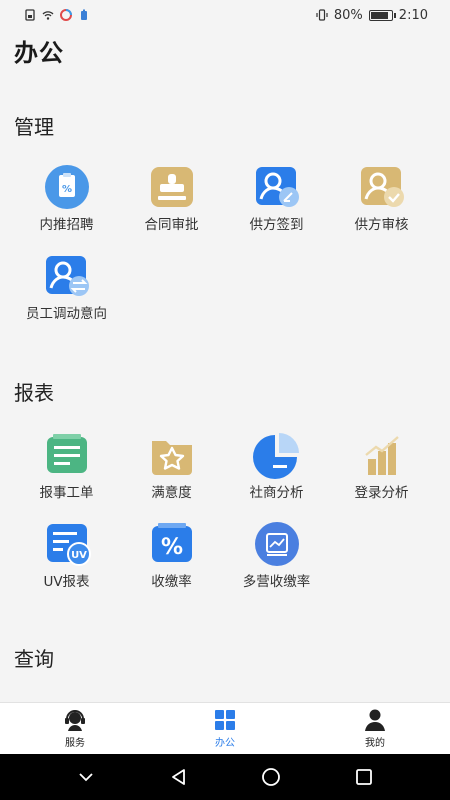 Image resolution: width=450 pixels, height=800 pixels. I want to click on battery-level-fill, so click(379, 15).